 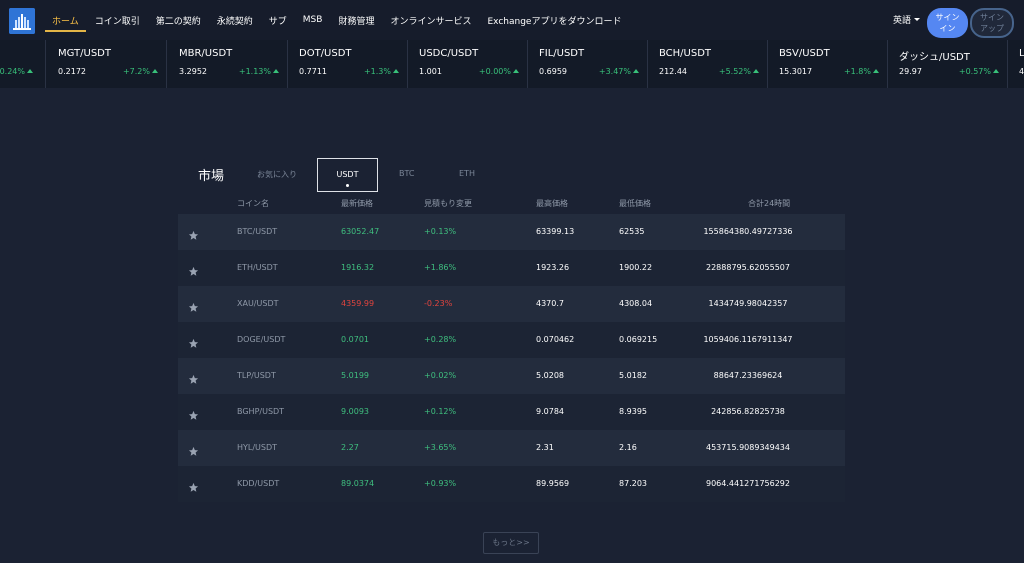 I want to click on sign-up-button: サイン アップ, so click(x=992, y=23).